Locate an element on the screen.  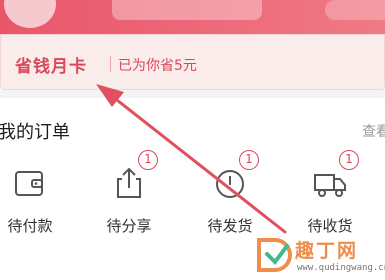
clock-icon is located at coordinates (230, 183).